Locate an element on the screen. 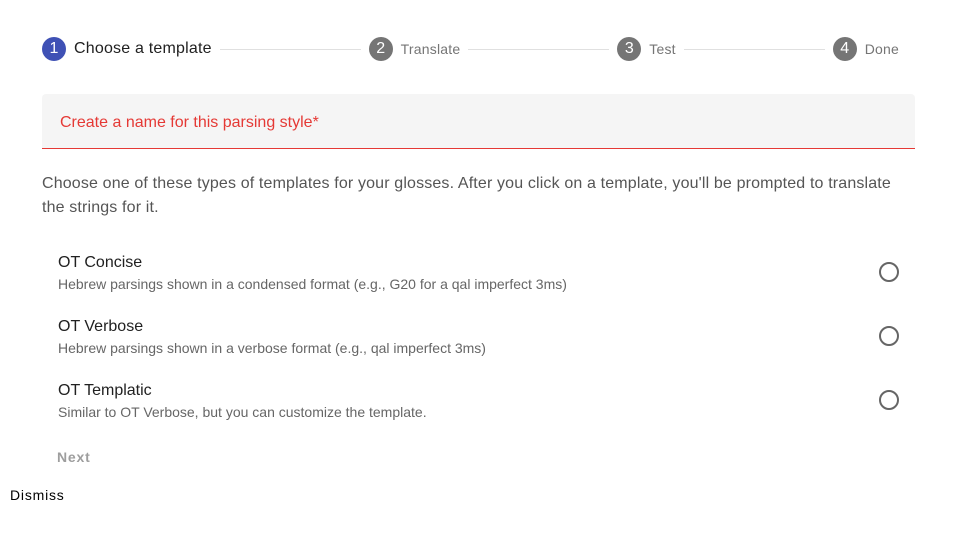  step-test: 3 Test is located at coordinates (646, 49).